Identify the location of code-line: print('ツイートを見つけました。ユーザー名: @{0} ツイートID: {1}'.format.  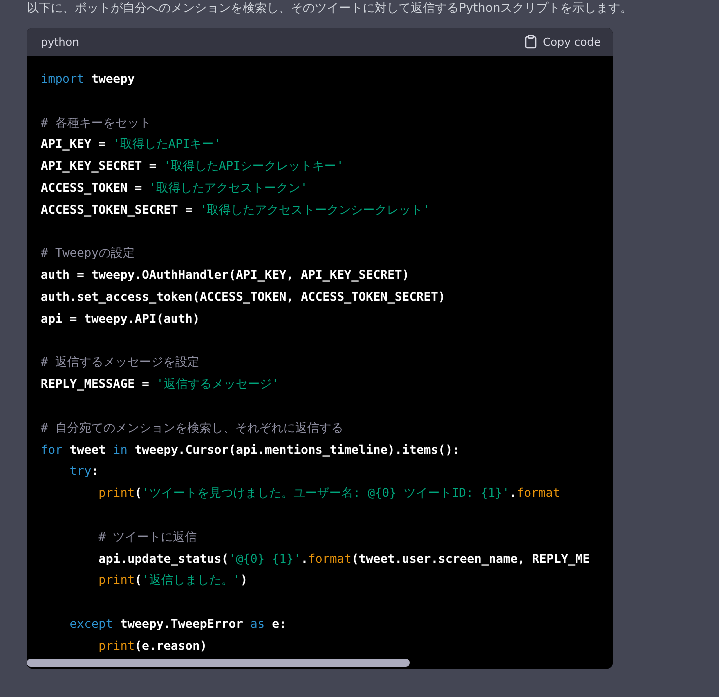
(330, 493).